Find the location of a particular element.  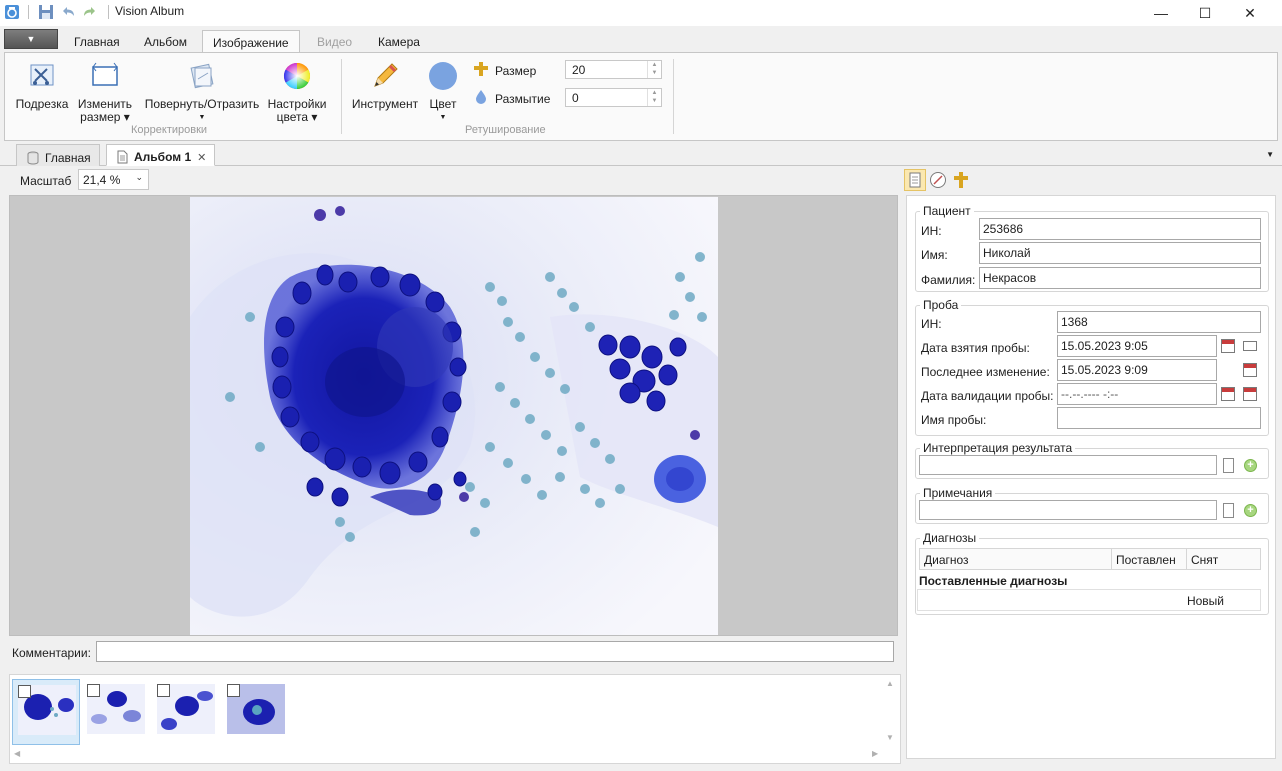

sample-validation-field: --.--.---- -:-- is located at coordinates (1137, 394).